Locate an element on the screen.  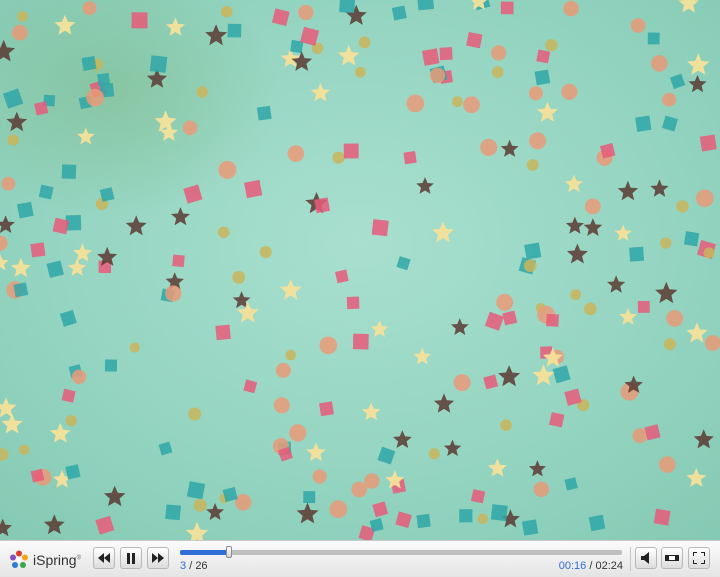
ispring-logo: iSpring® is located at coordinates (44, 560).